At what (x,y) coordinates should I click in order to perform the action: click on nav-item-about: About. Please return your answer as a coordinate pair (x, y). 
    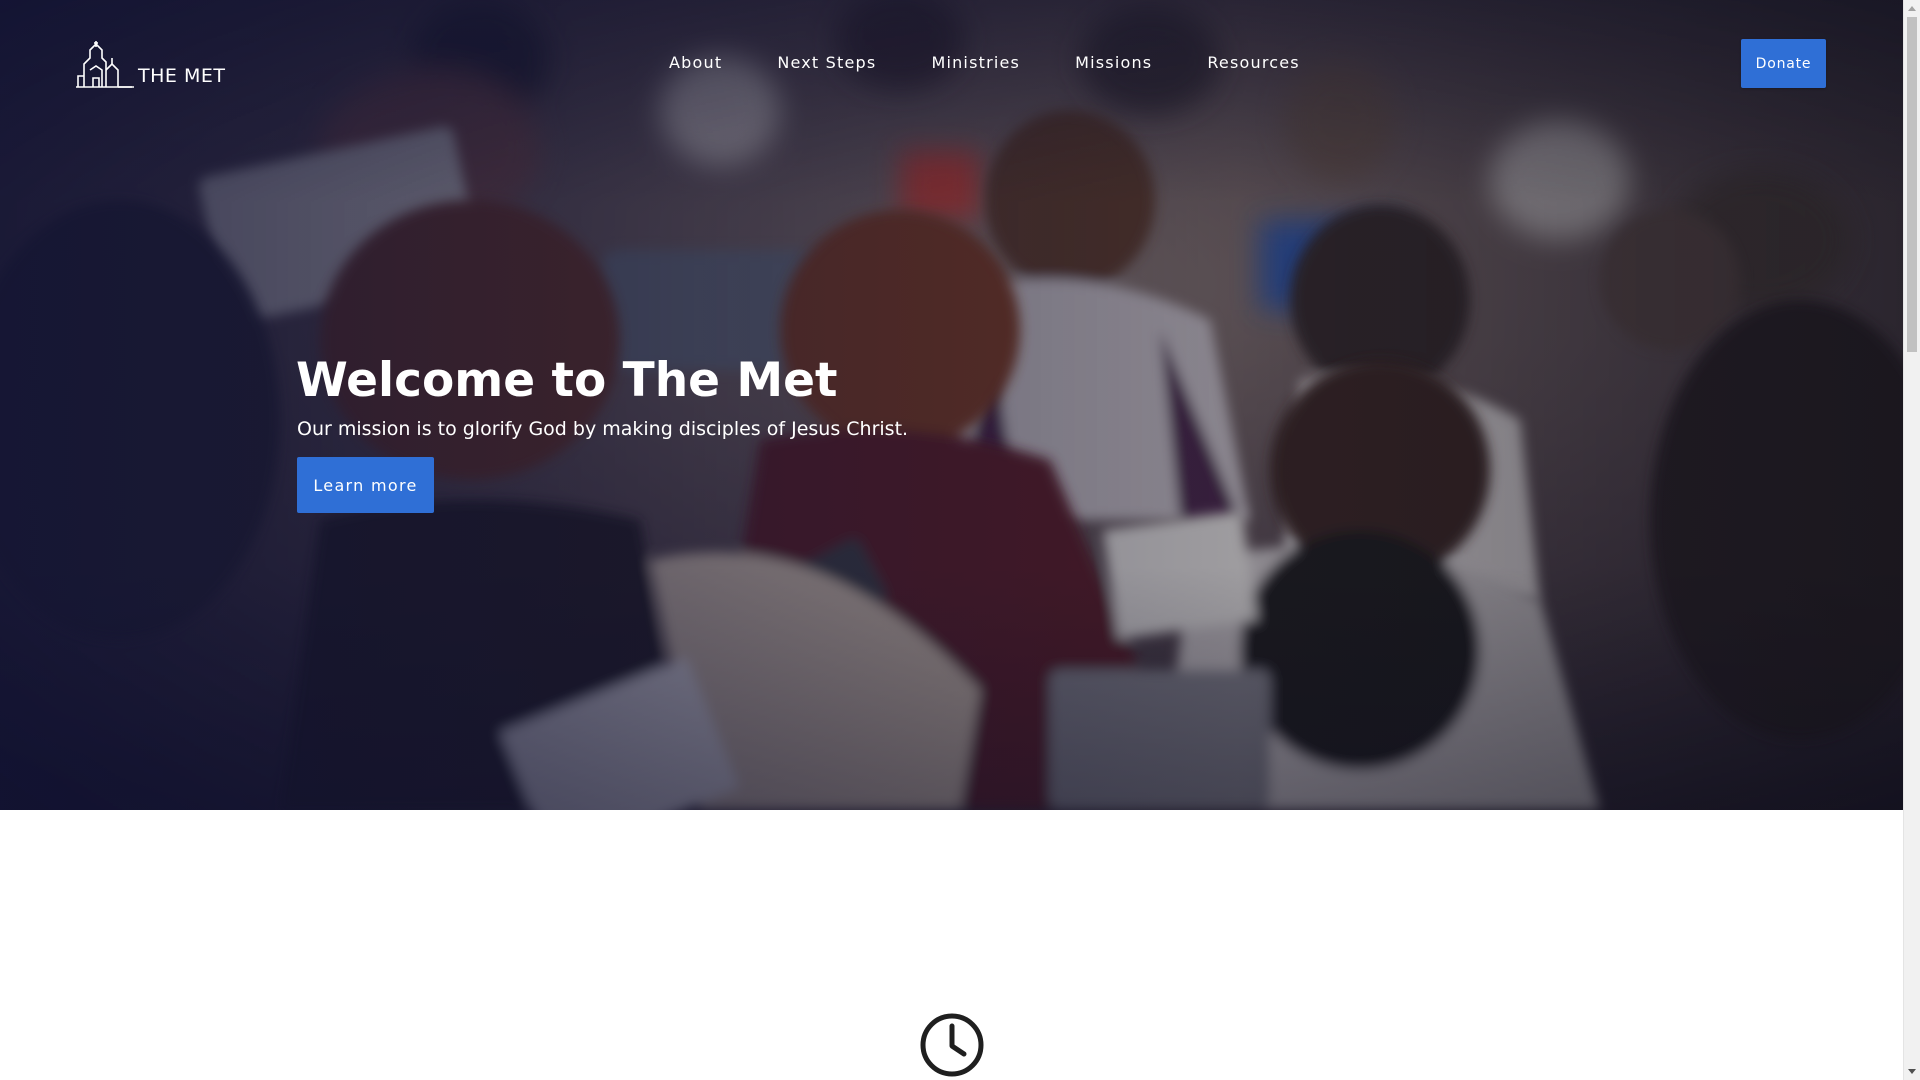
    Looking at the image, I should click on (695, 63).